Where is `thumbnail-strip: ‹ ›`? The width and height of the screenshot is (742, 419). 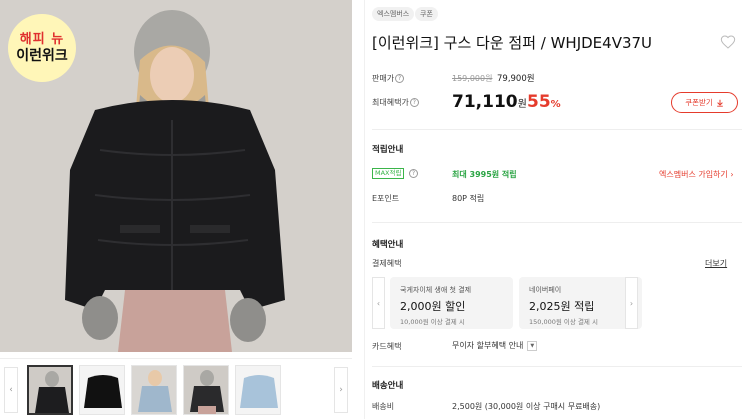
thumbnail-strip: ‹ › is located at coordinates (176, 388).